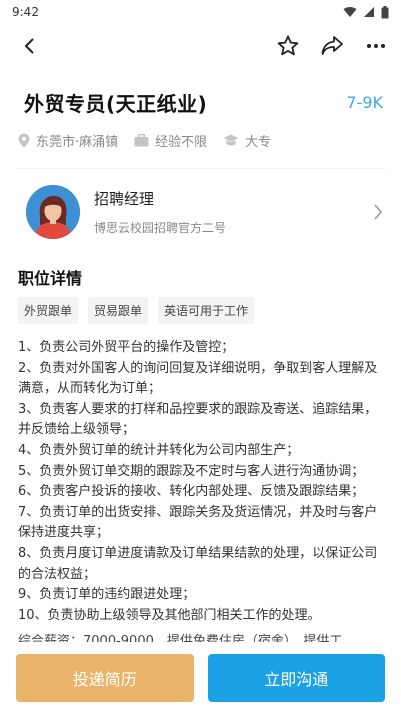  I want to click on description-line: 6、负责客户投诉的接收、转化内部处理、反馈及跟踪结果；, so click(191, 492).